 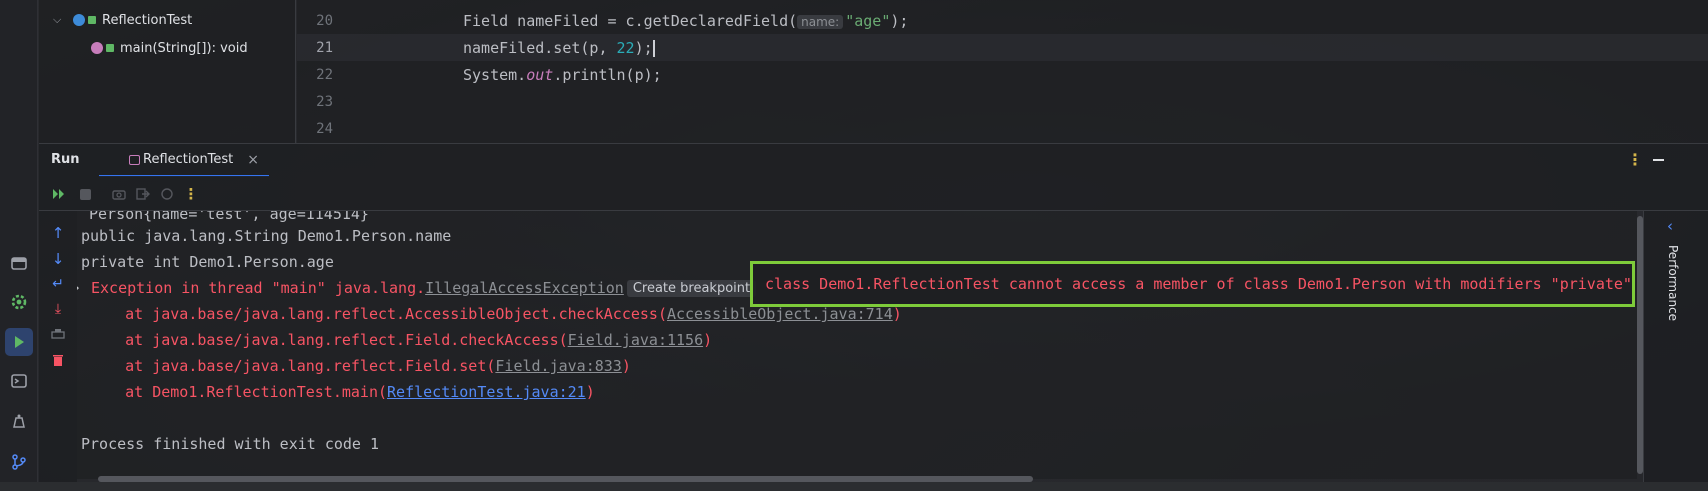 I want to click on camera-icon, so click(x=119, y=194).